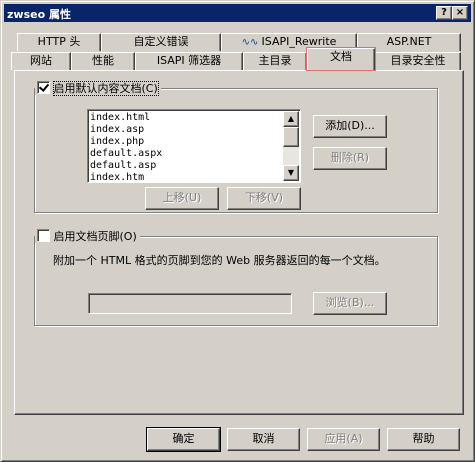 The width and height of the screenshot is (475, 462). I want to click on document-footer-toggle: 启用文档页脚(O), so click(87, 236).